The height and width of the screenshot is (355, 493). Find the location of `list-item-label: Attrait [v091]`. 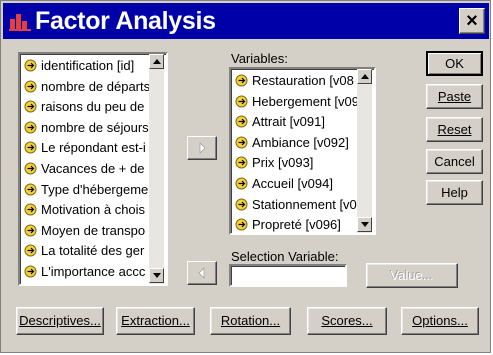

list-item-label: Attrait [v091] is located at coordinates (288, 122).